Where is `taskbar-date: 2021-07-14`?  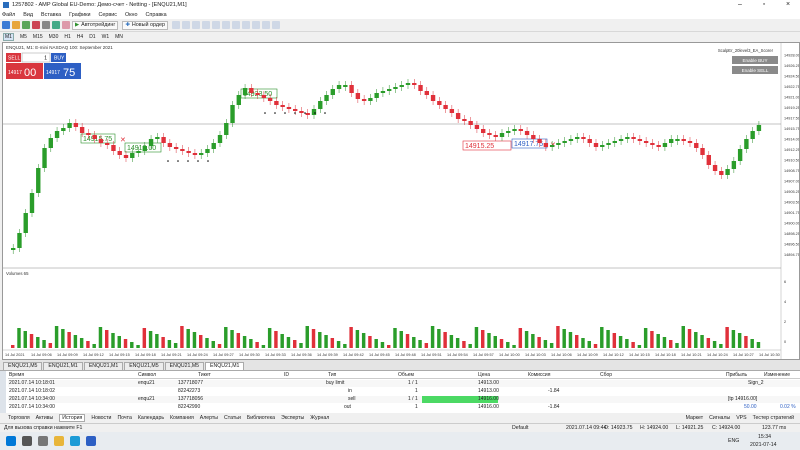
taskbar-date: 2021-07-14 is located at coordinates (763, 445).